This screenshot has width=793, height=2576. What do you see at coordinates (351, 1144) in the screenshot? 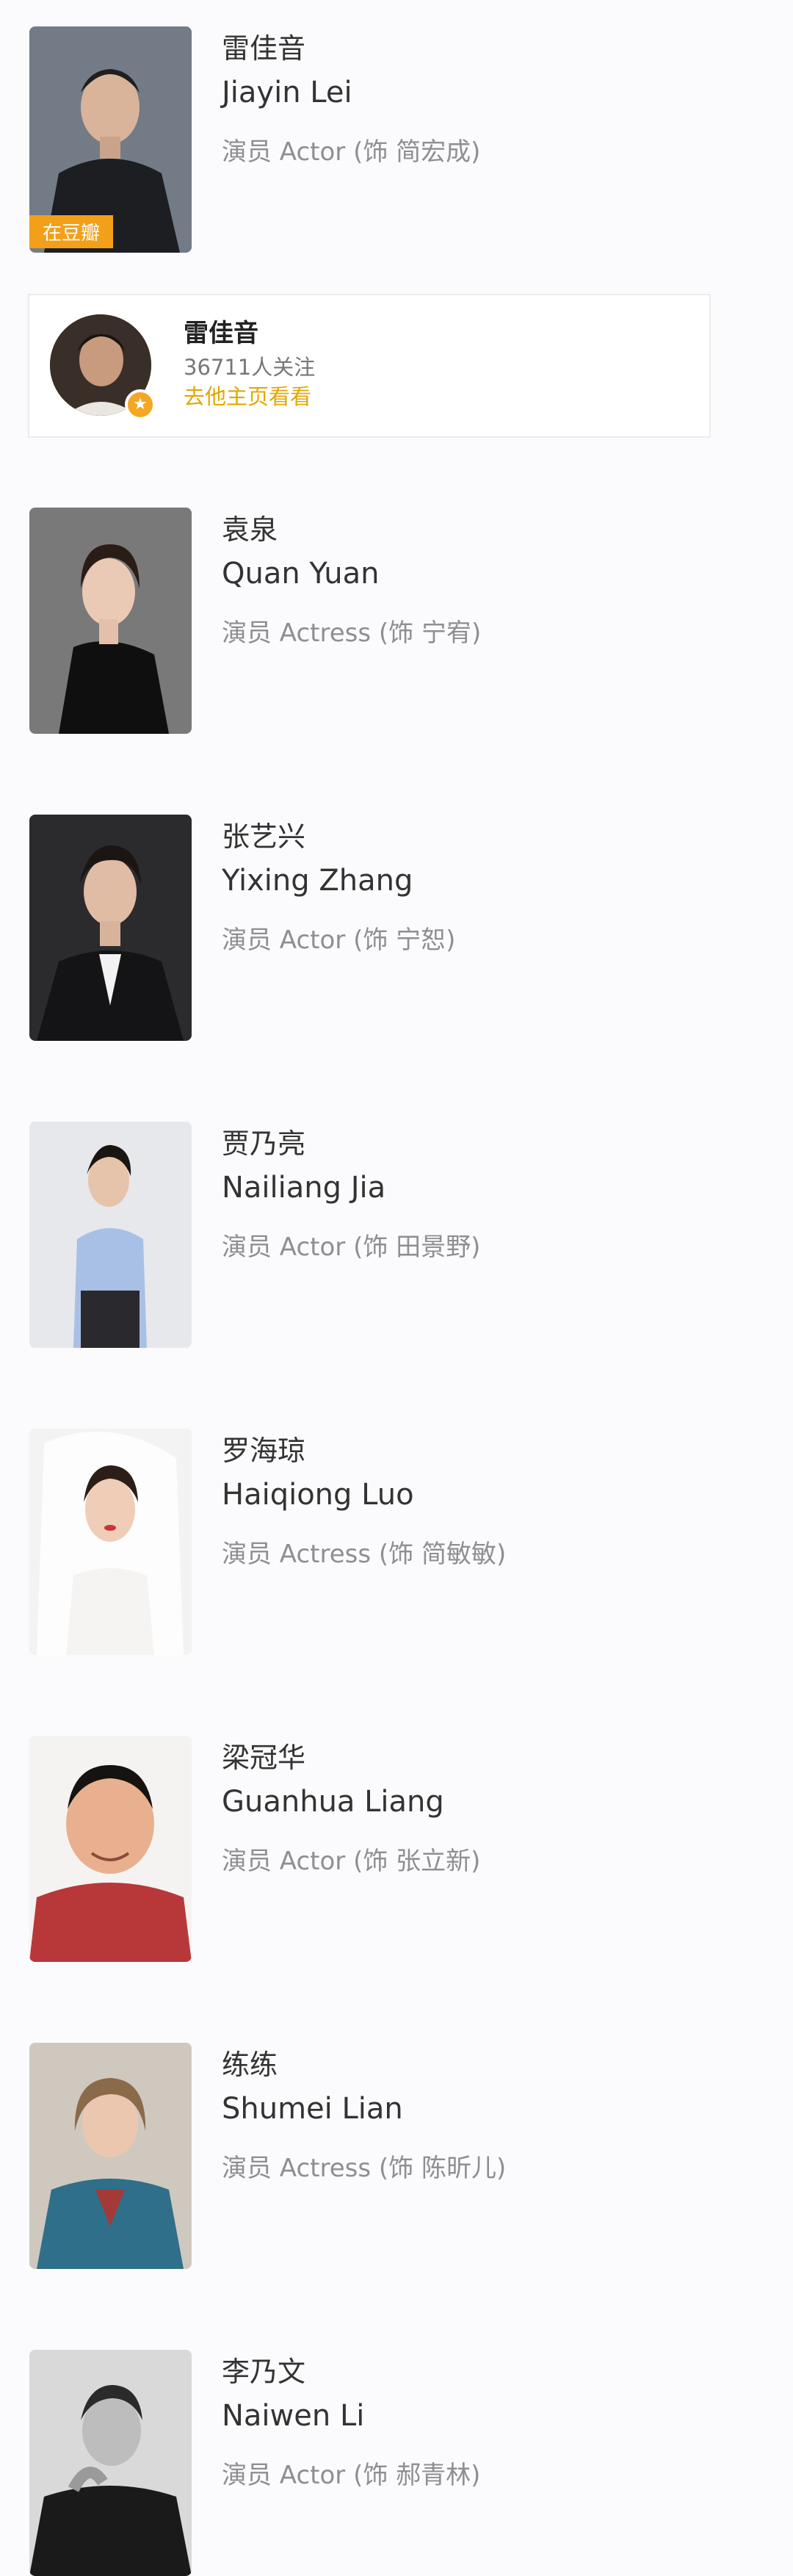
I see `actor-name-cn: 贾乃亮` at bounding box center [351, 1144].